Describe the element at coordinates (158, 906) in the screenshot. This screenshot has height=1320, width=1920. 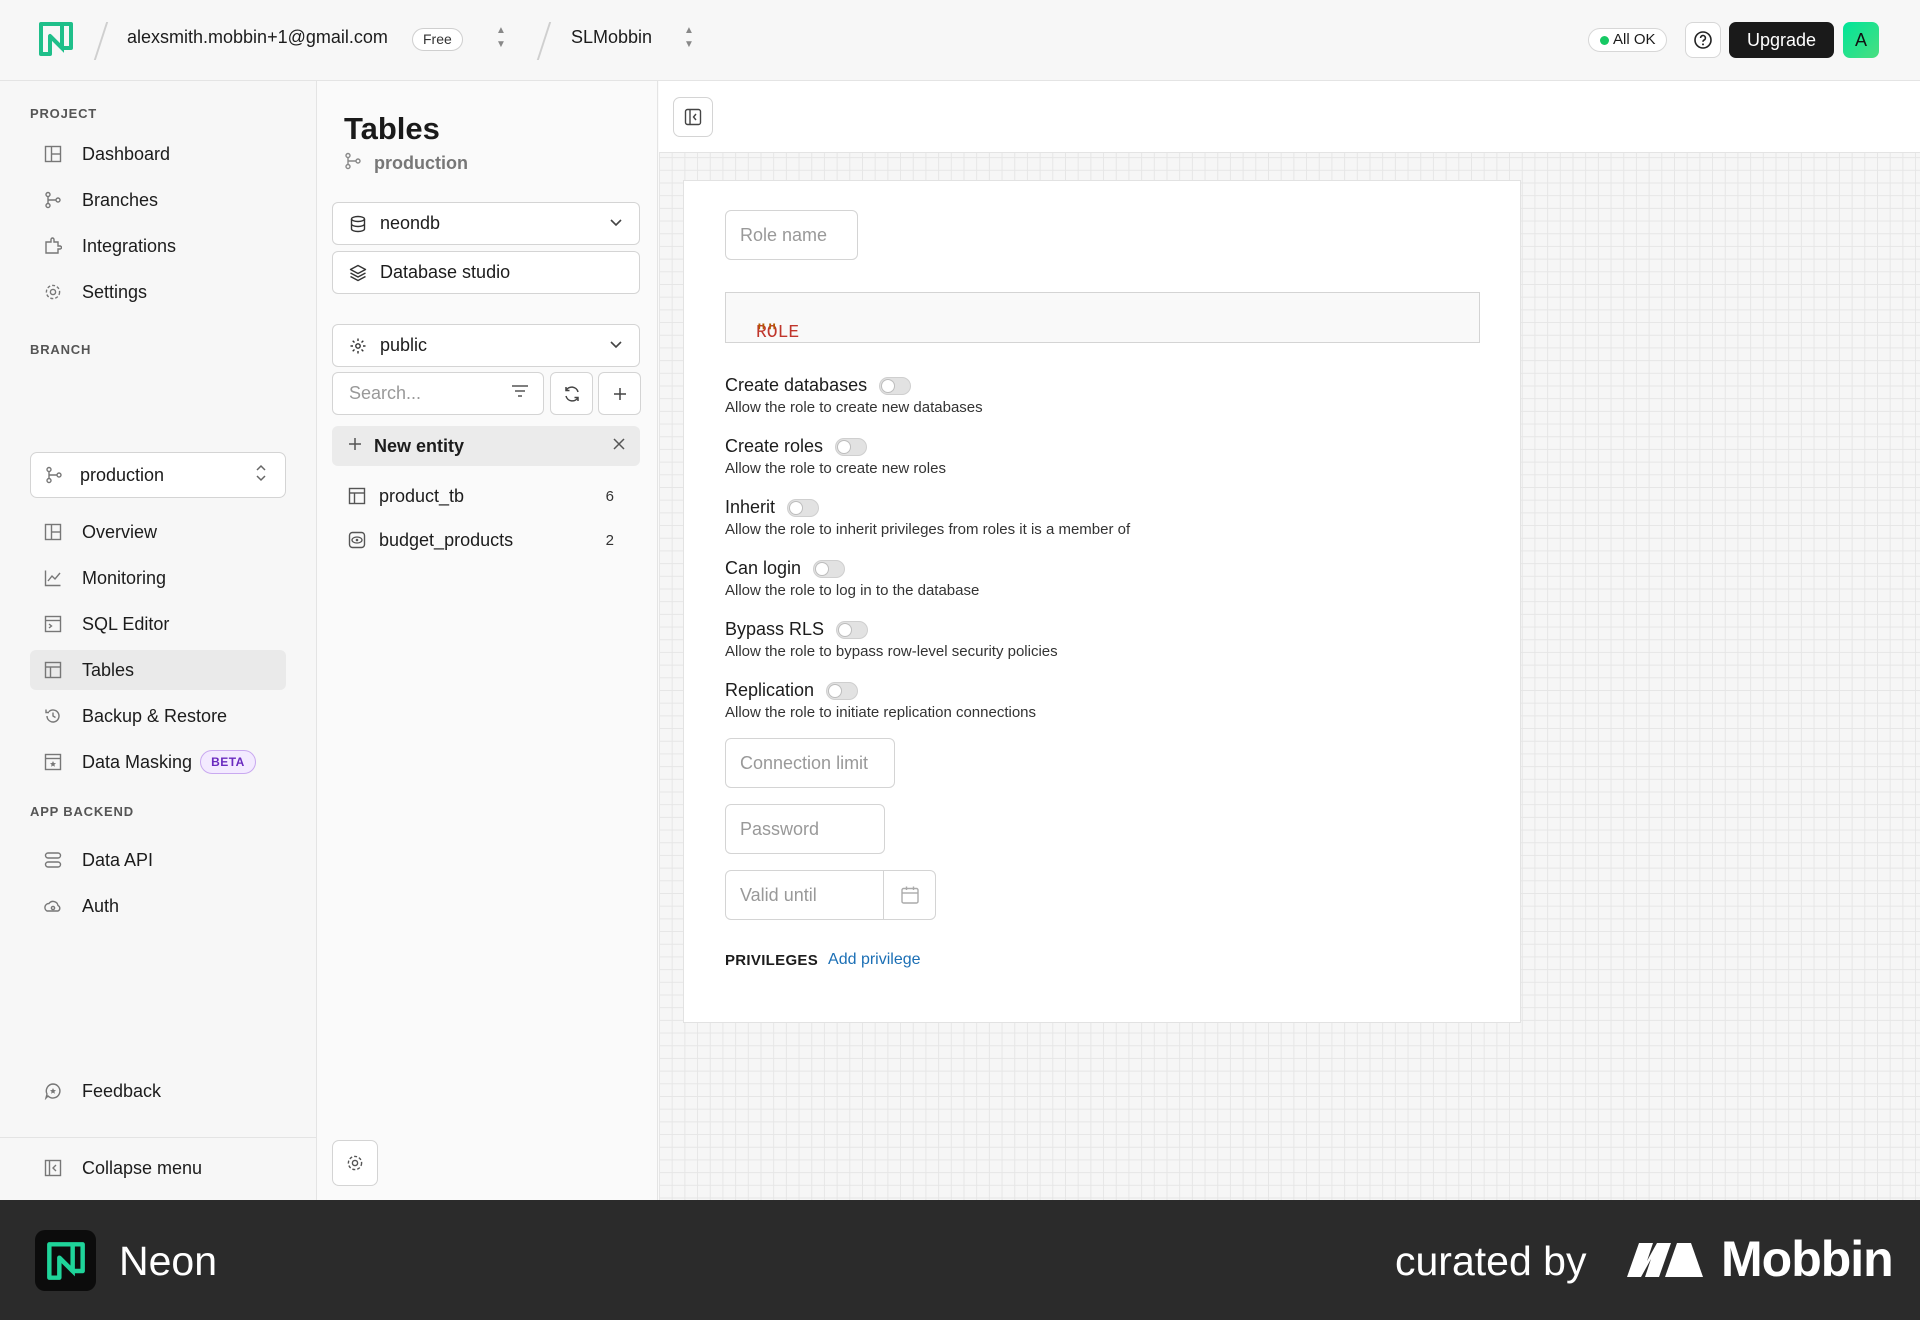
I see `sidebar-item-auth: Auth` at that location.